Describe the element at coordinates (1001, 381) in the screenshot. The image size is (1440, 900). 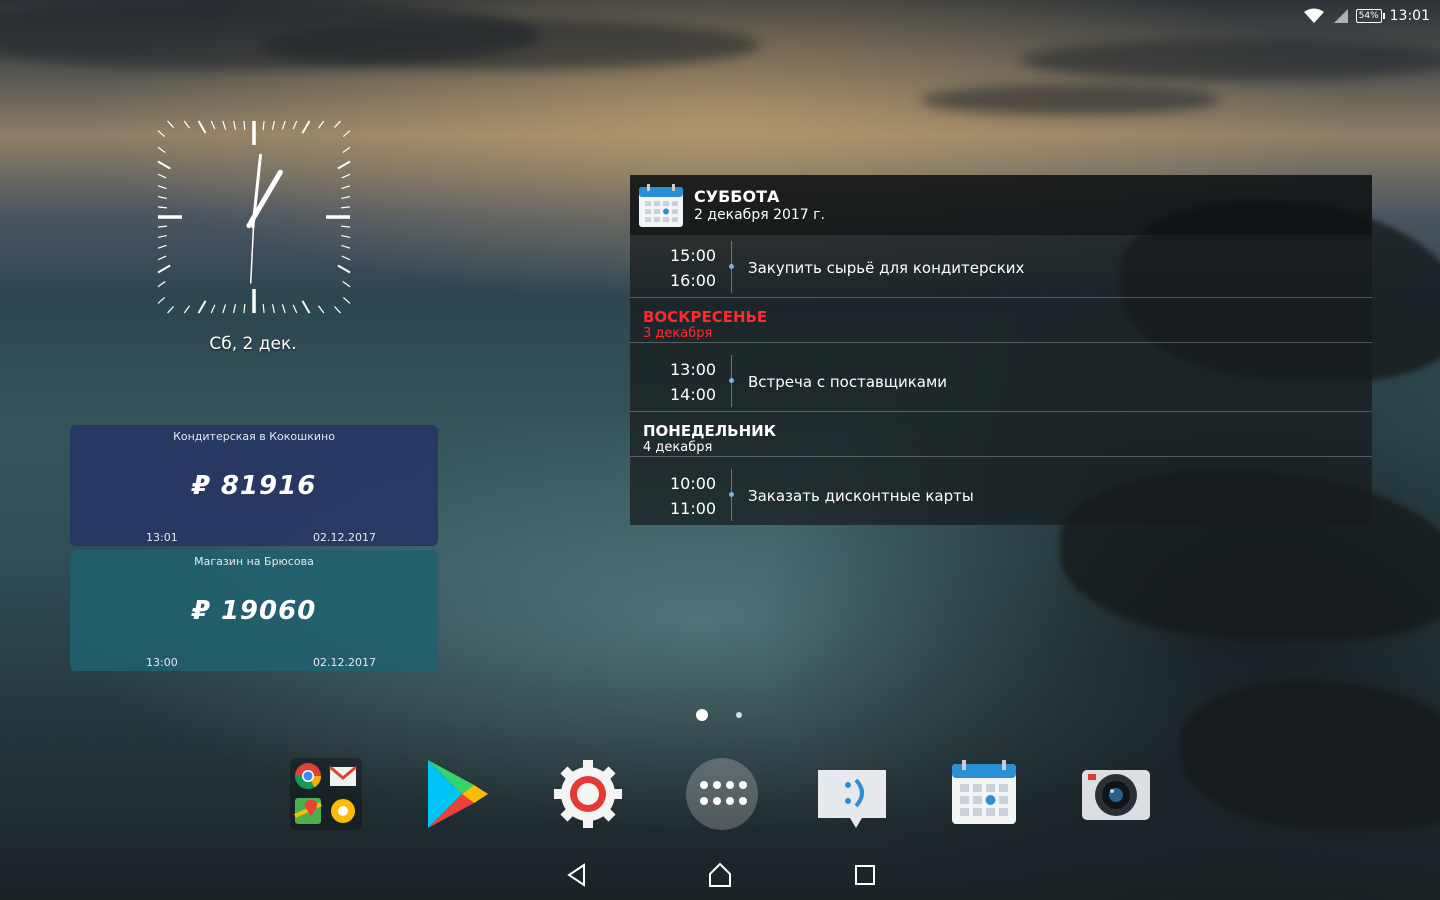
I see `calendar-event: 13:00 14:00 Встреча с поставщиками` at that location.